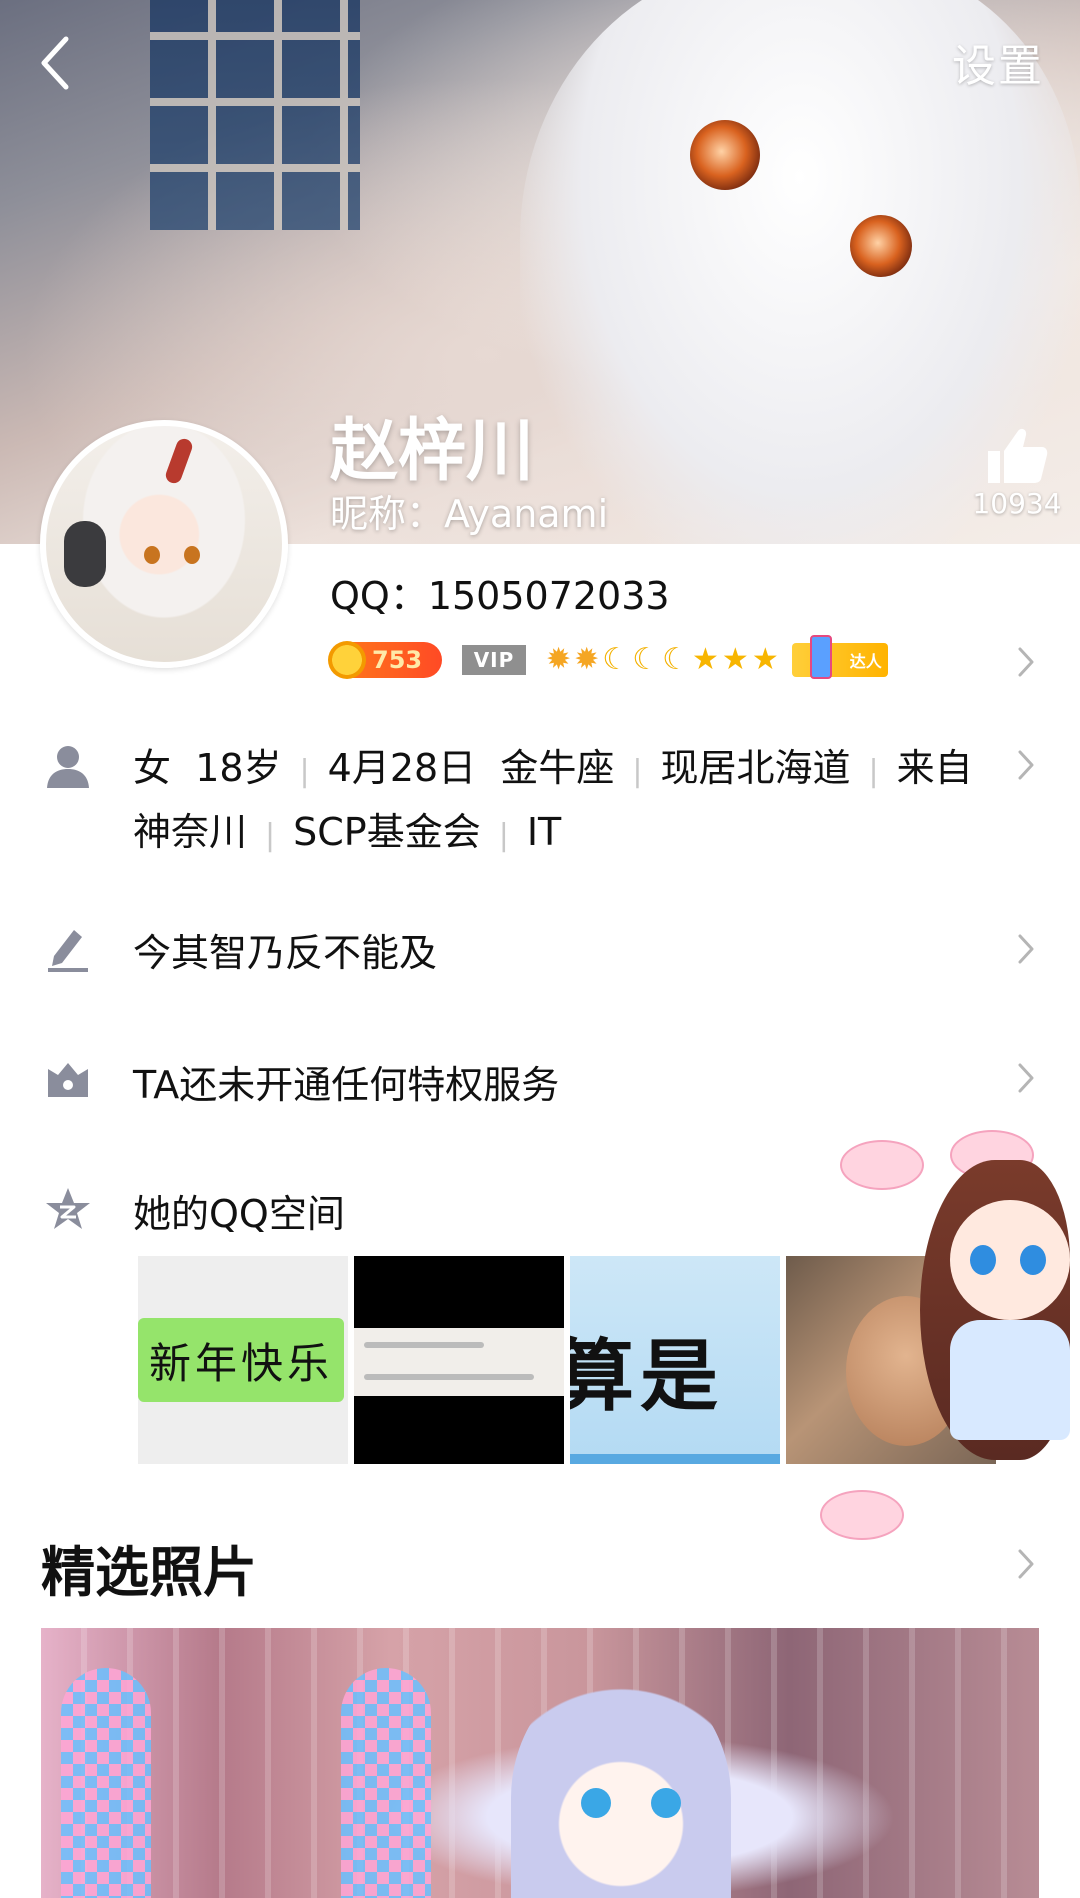 This screenshot has height=1898, width=1080. What do you see at coordinates (68, 1079) in the screenshot?
I see `crown-icon` at bounding box center [68, 1079].